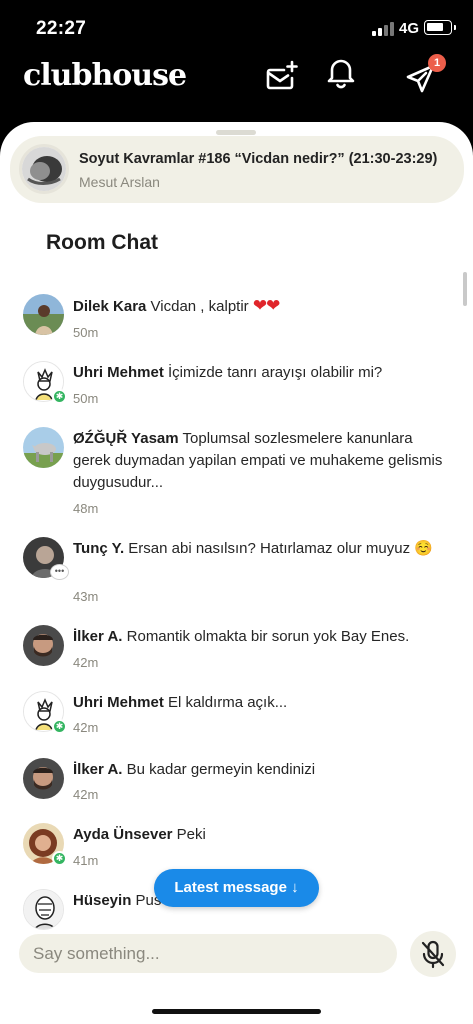 The image size is (473, 1024). I want to click on battery-icon, so click(440, 27).